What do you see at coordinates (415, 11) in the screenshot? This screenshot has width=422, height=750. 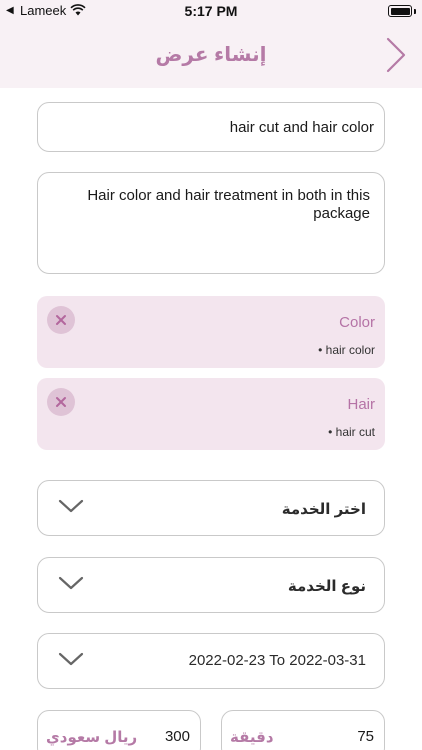 I see `battery-cap` at bounding box center [415, 11].